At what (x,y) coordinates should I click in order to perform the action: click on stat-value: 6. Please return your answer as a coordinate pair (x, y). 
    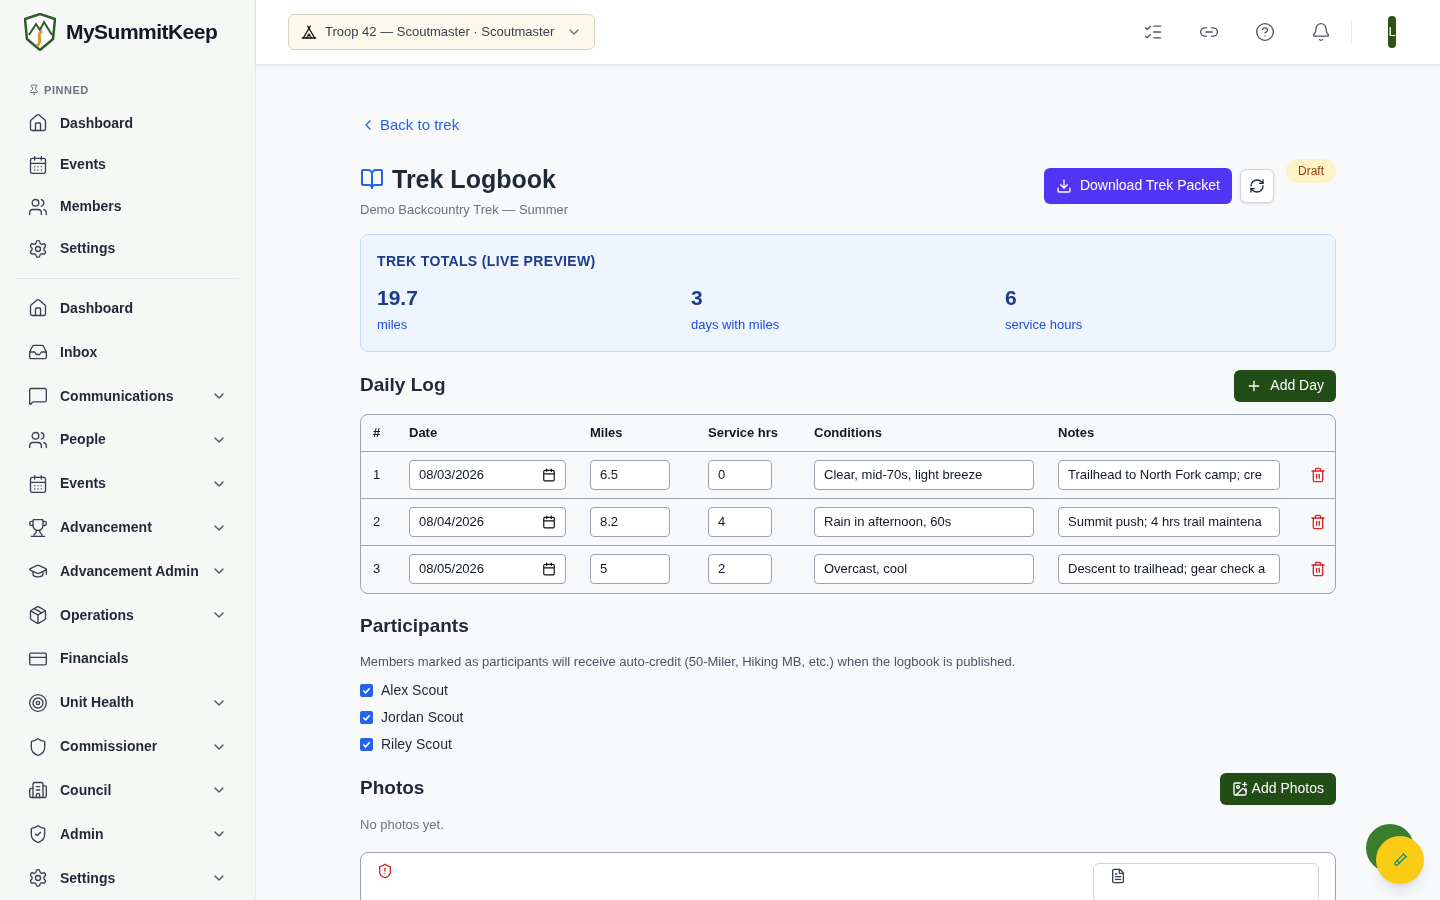
    Looking at the image, I should click on (1011, 297).